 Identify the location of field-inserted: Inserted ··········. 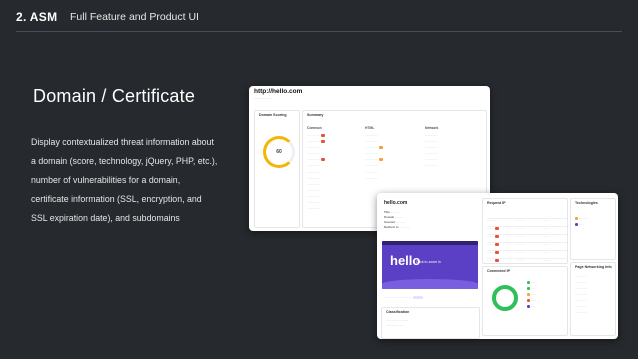
(394, 222).